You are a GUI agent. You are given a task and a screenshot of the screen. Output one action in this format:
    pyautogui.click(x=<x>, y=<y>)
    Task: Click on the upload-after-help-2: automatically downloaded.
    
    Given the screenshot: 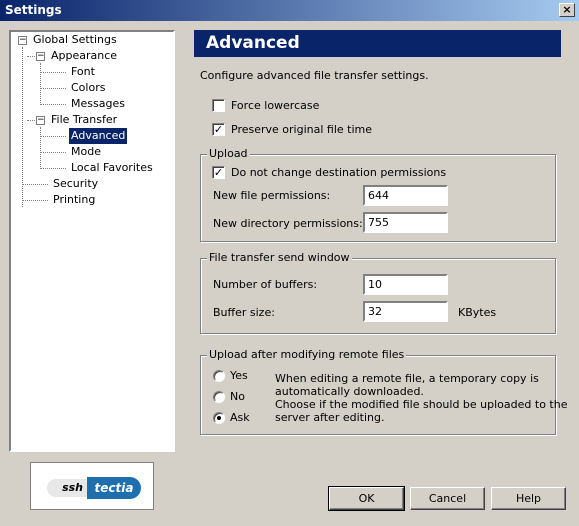 What is the action you would take?
    pyautogui.click(x=349, y=391)
    